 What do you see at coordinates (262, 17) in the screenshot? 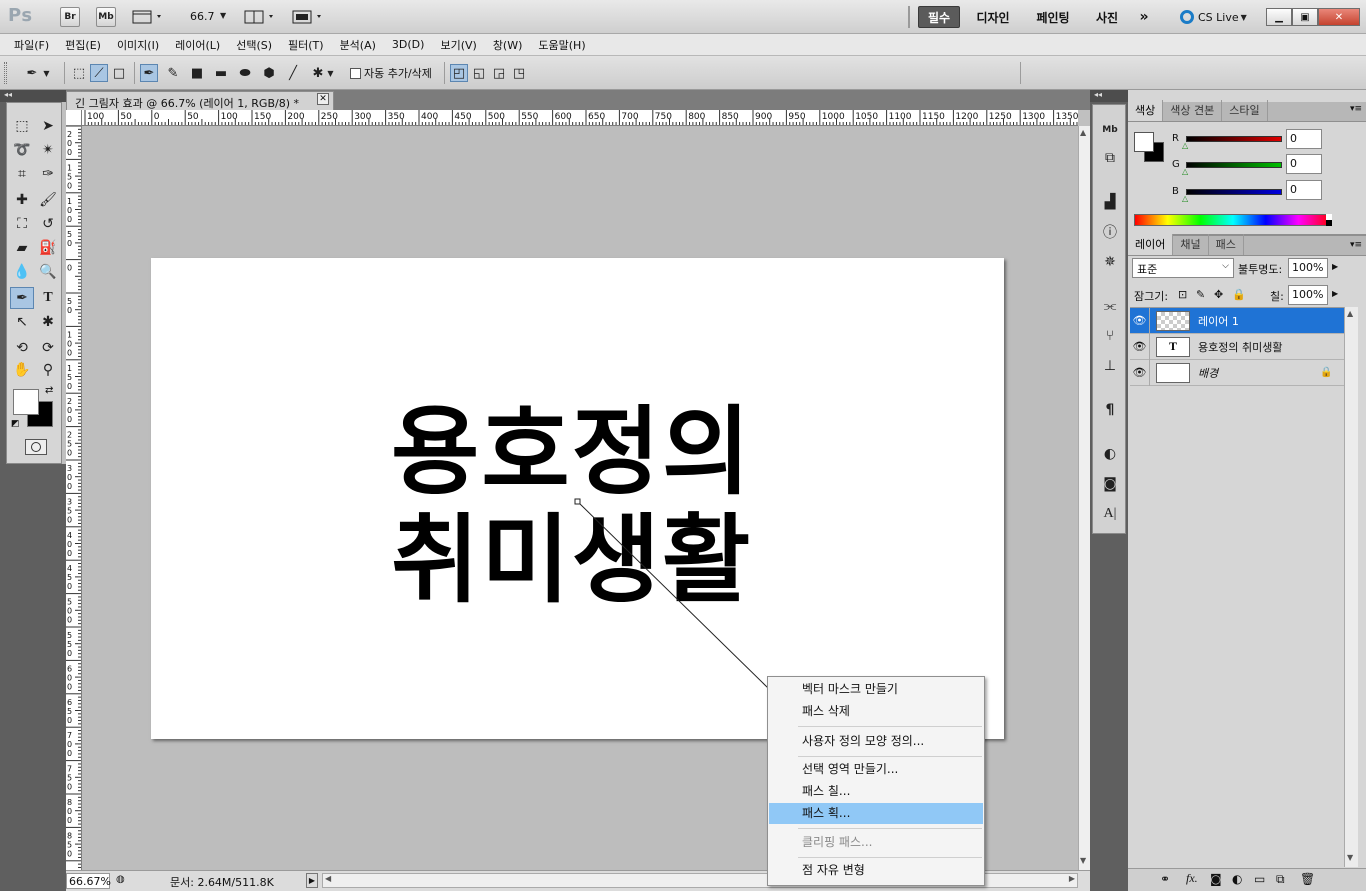
I see `arrange-documents-button` at bounding box center [262, 17].